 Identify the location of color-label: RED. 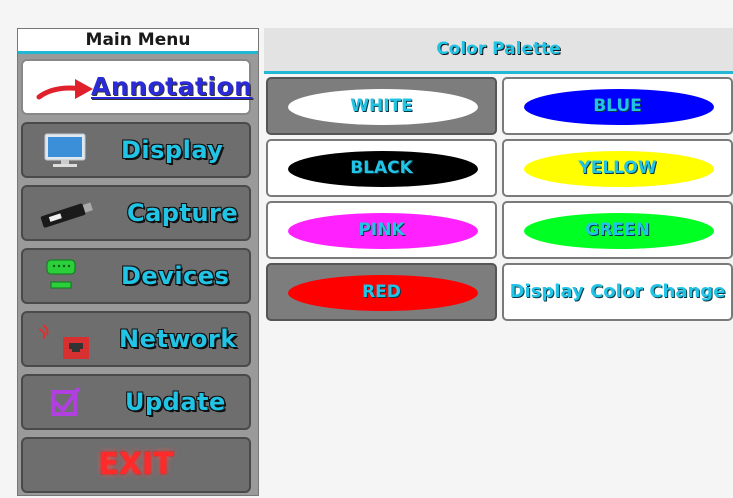
(381, 292).